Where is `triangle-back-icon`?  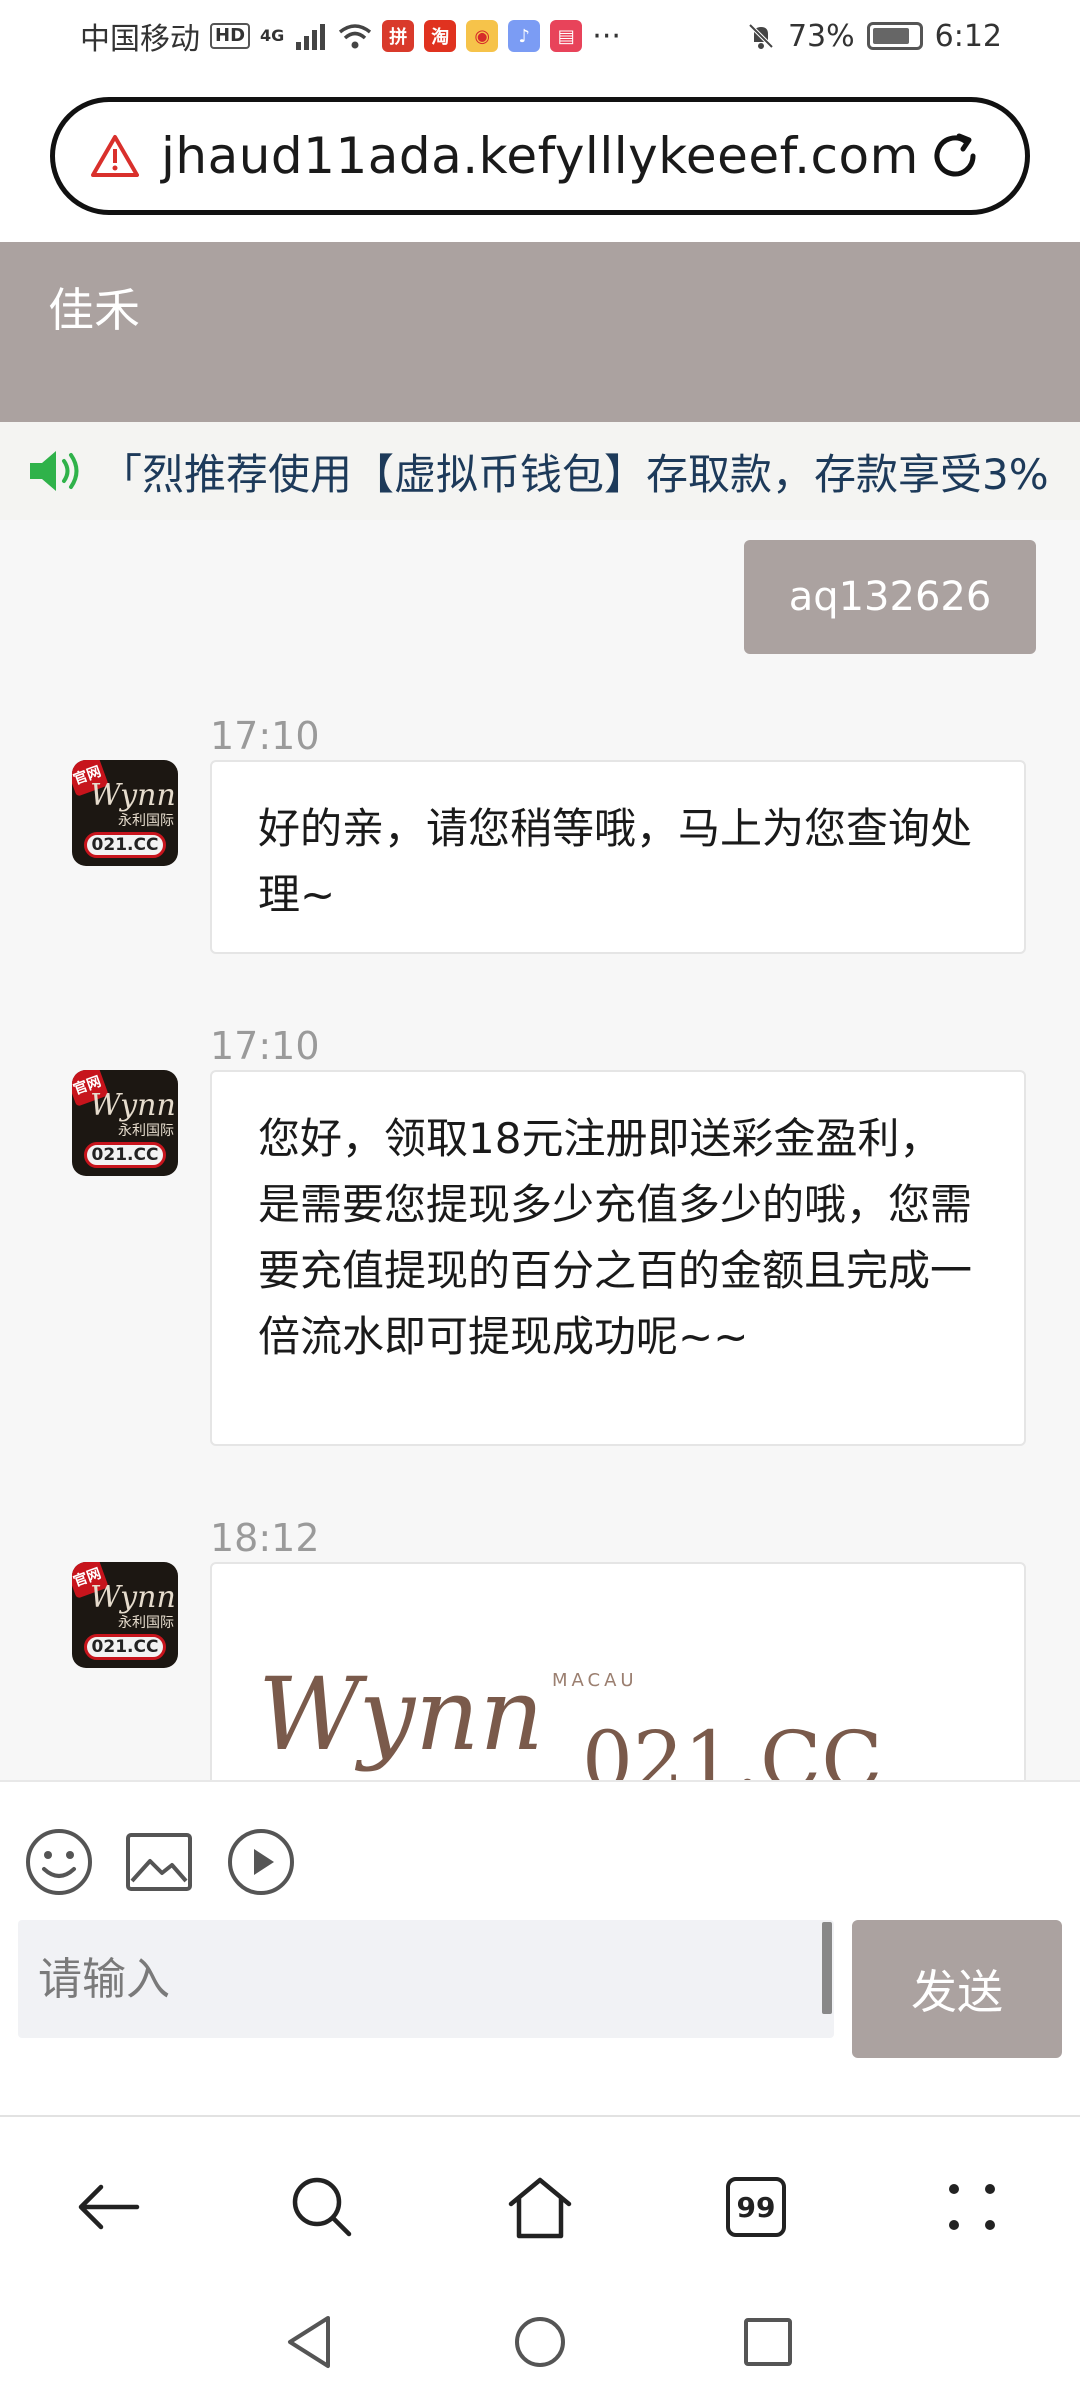
triangle-back-icon is located at coordinates (309, 2342).